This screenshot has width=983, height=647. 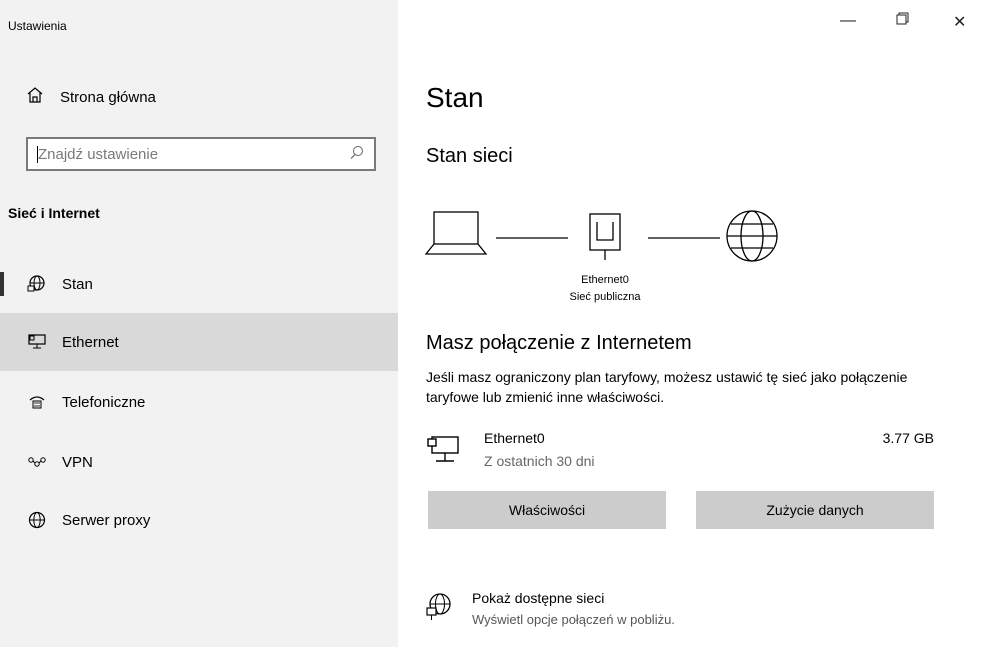 I want to click on connected-title: Masz połączenie z Internetem, so click(x=559, y=343).